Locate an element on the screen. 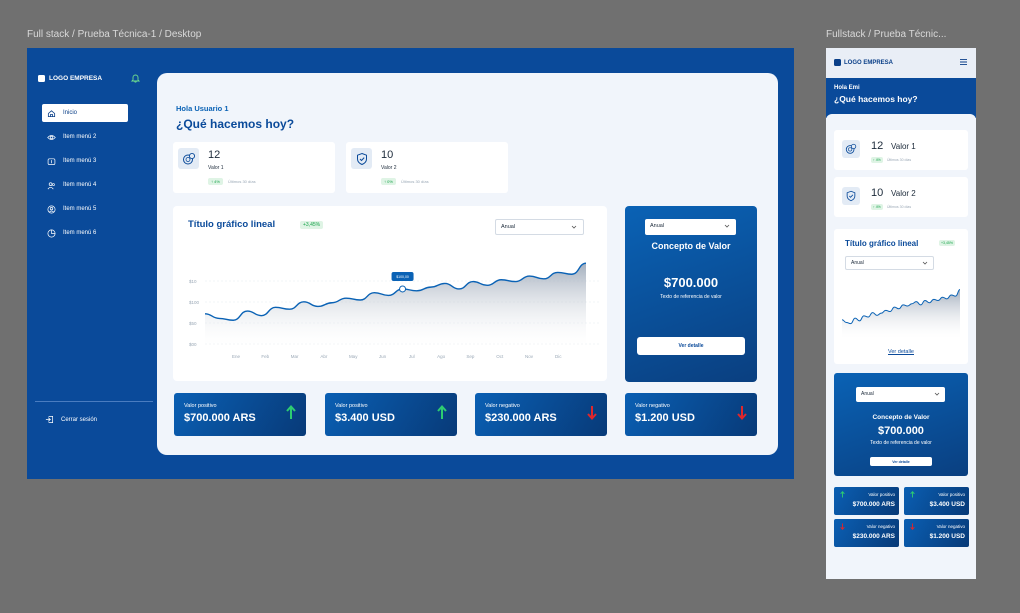  stat-value: $3.400 USD is located at coordinates (365, 418).